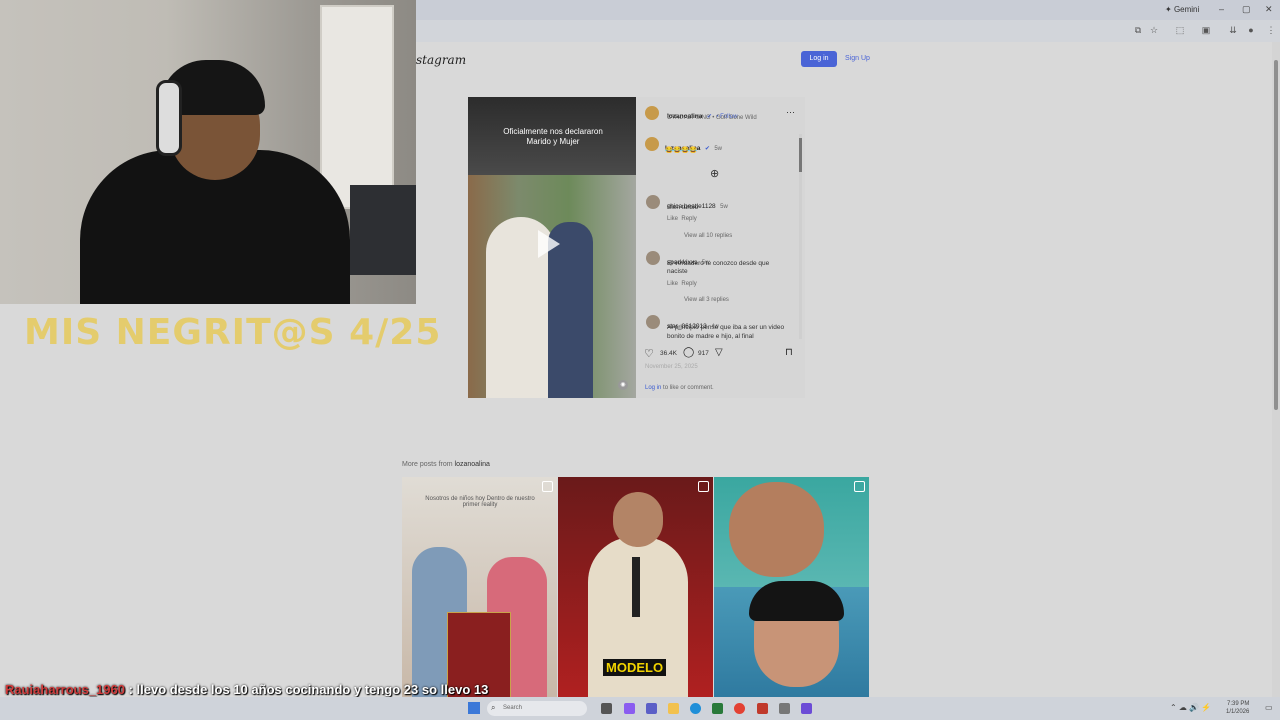 The height and width of the screenshot is (720, 1280). What do you see at coordinates (1271, 30) in the screenshot?
I see `browser-menu-icon: ⋮` at bounding box center [1271, 30].